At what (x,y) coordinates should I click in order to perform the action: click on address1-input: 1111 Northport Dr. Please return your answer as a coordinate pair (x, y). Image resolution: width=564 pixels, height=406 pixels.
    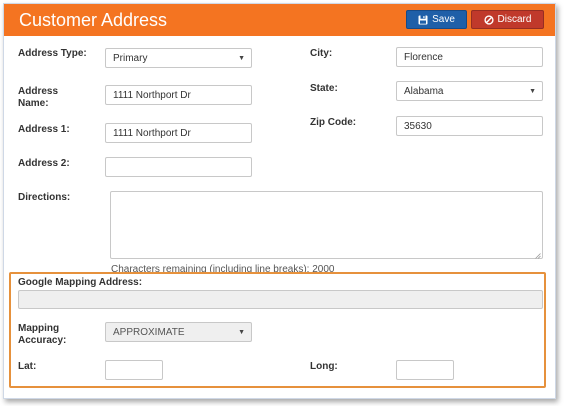
    Looking at the image, I should click on (178, 133).